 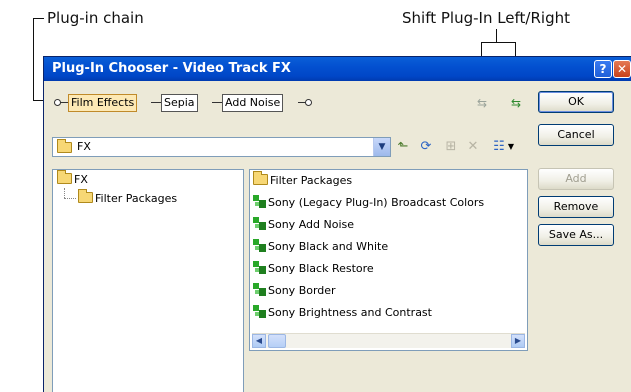 What do you see at coordinates (277, 341) in the screenshot?
I see `scroll-thumb` at bounding box center [277, 341].